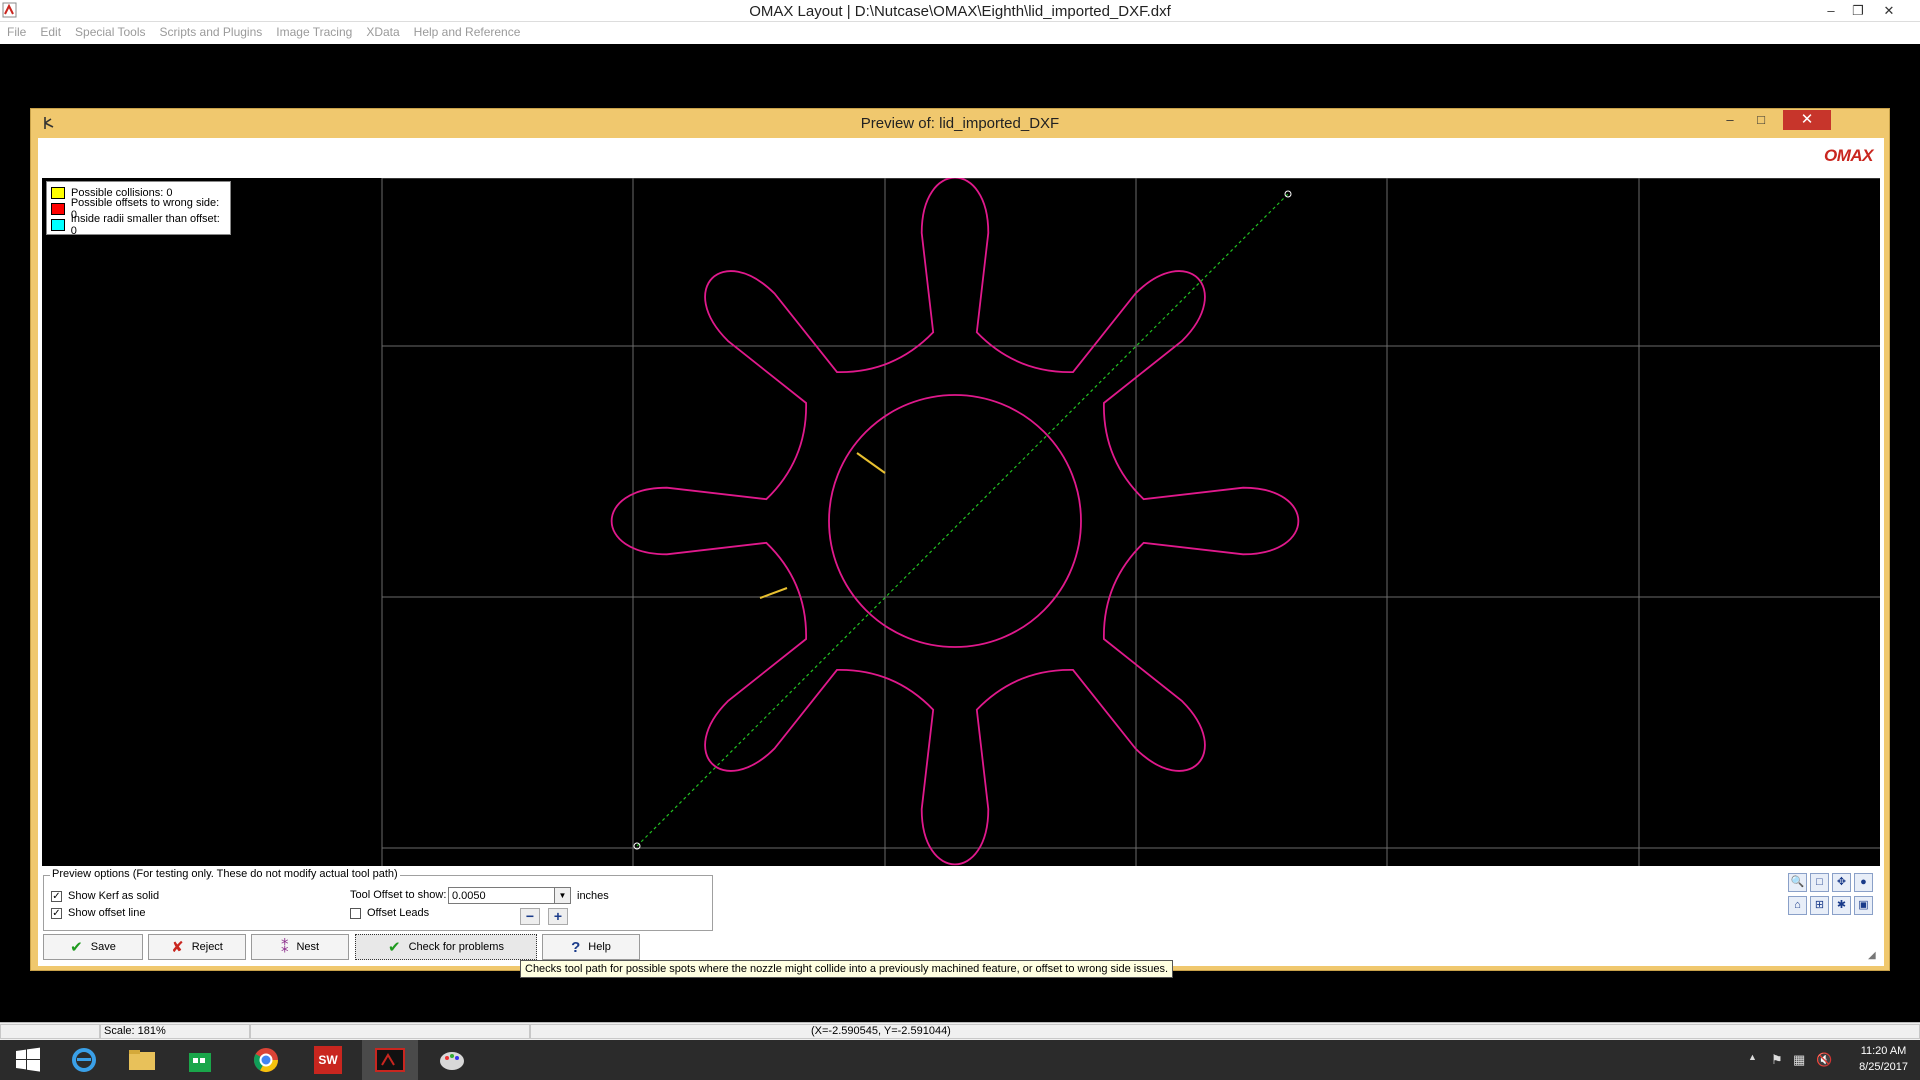 The height and width of the screenshot is (1080, 1920). I want to click on menu-scripts-plugins: Scripts and Plugins, so click(211, 30).